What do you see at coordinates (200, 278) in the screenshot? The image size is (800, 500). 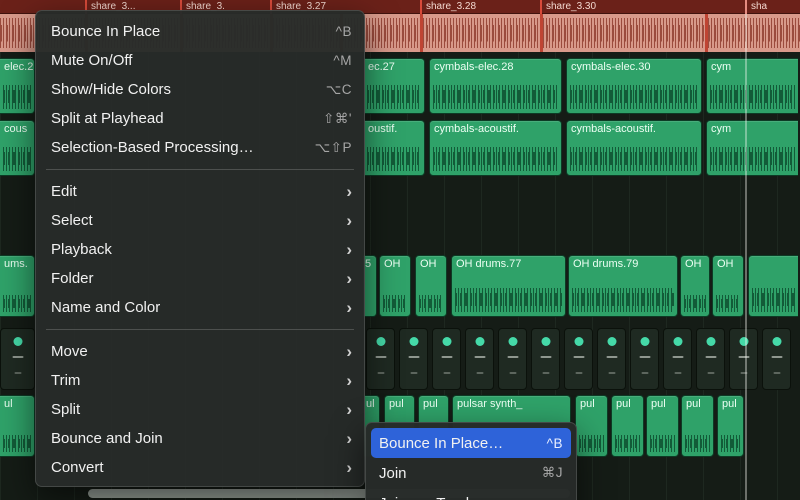 I see `menu-item-folder: Folder` at bounding box center [200, 278].